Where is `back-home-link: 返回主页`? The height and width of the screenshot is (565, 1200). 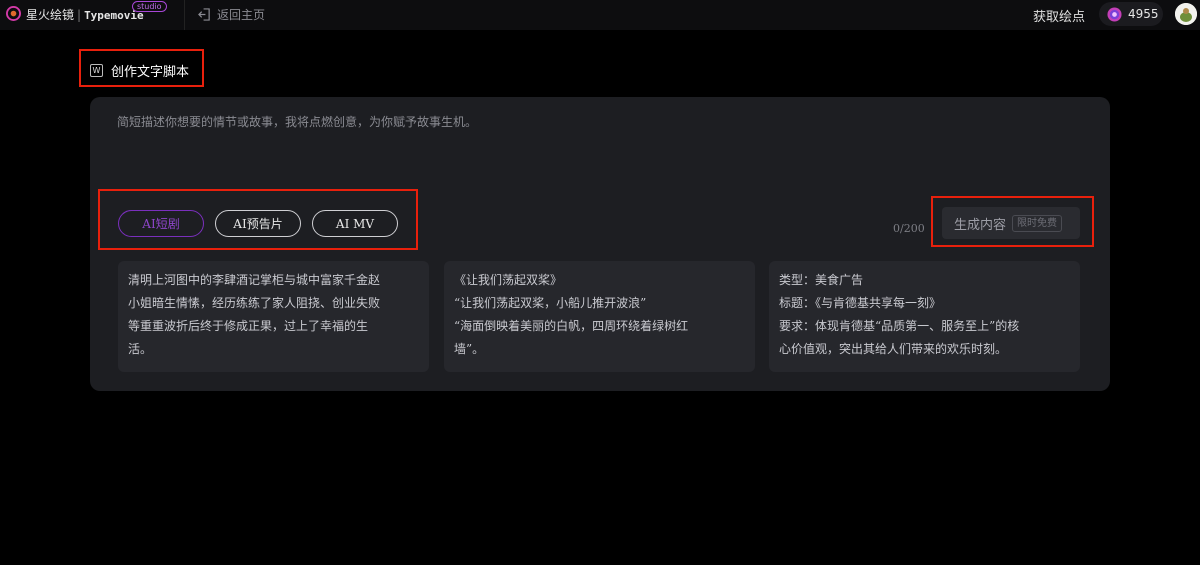
back-home-link: 返回主页 is located at coordinates (231, 14).